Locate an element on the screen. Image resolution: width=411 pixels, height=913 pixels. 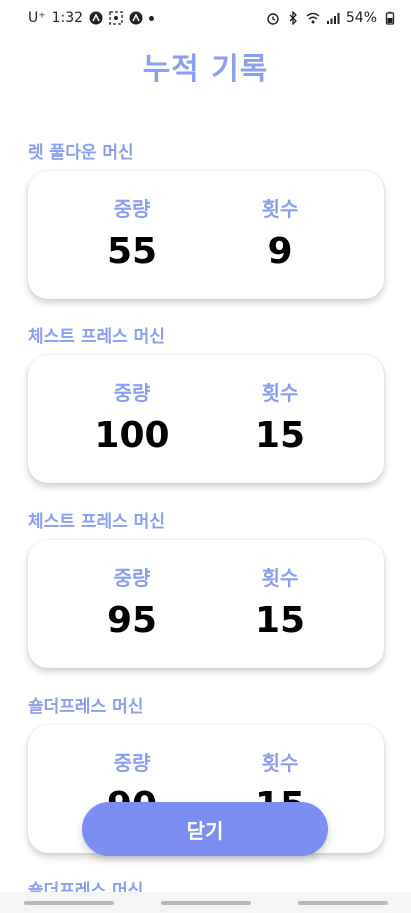
status-bar: U⁺ 1:32 54% is located at coordinates (205, 18).